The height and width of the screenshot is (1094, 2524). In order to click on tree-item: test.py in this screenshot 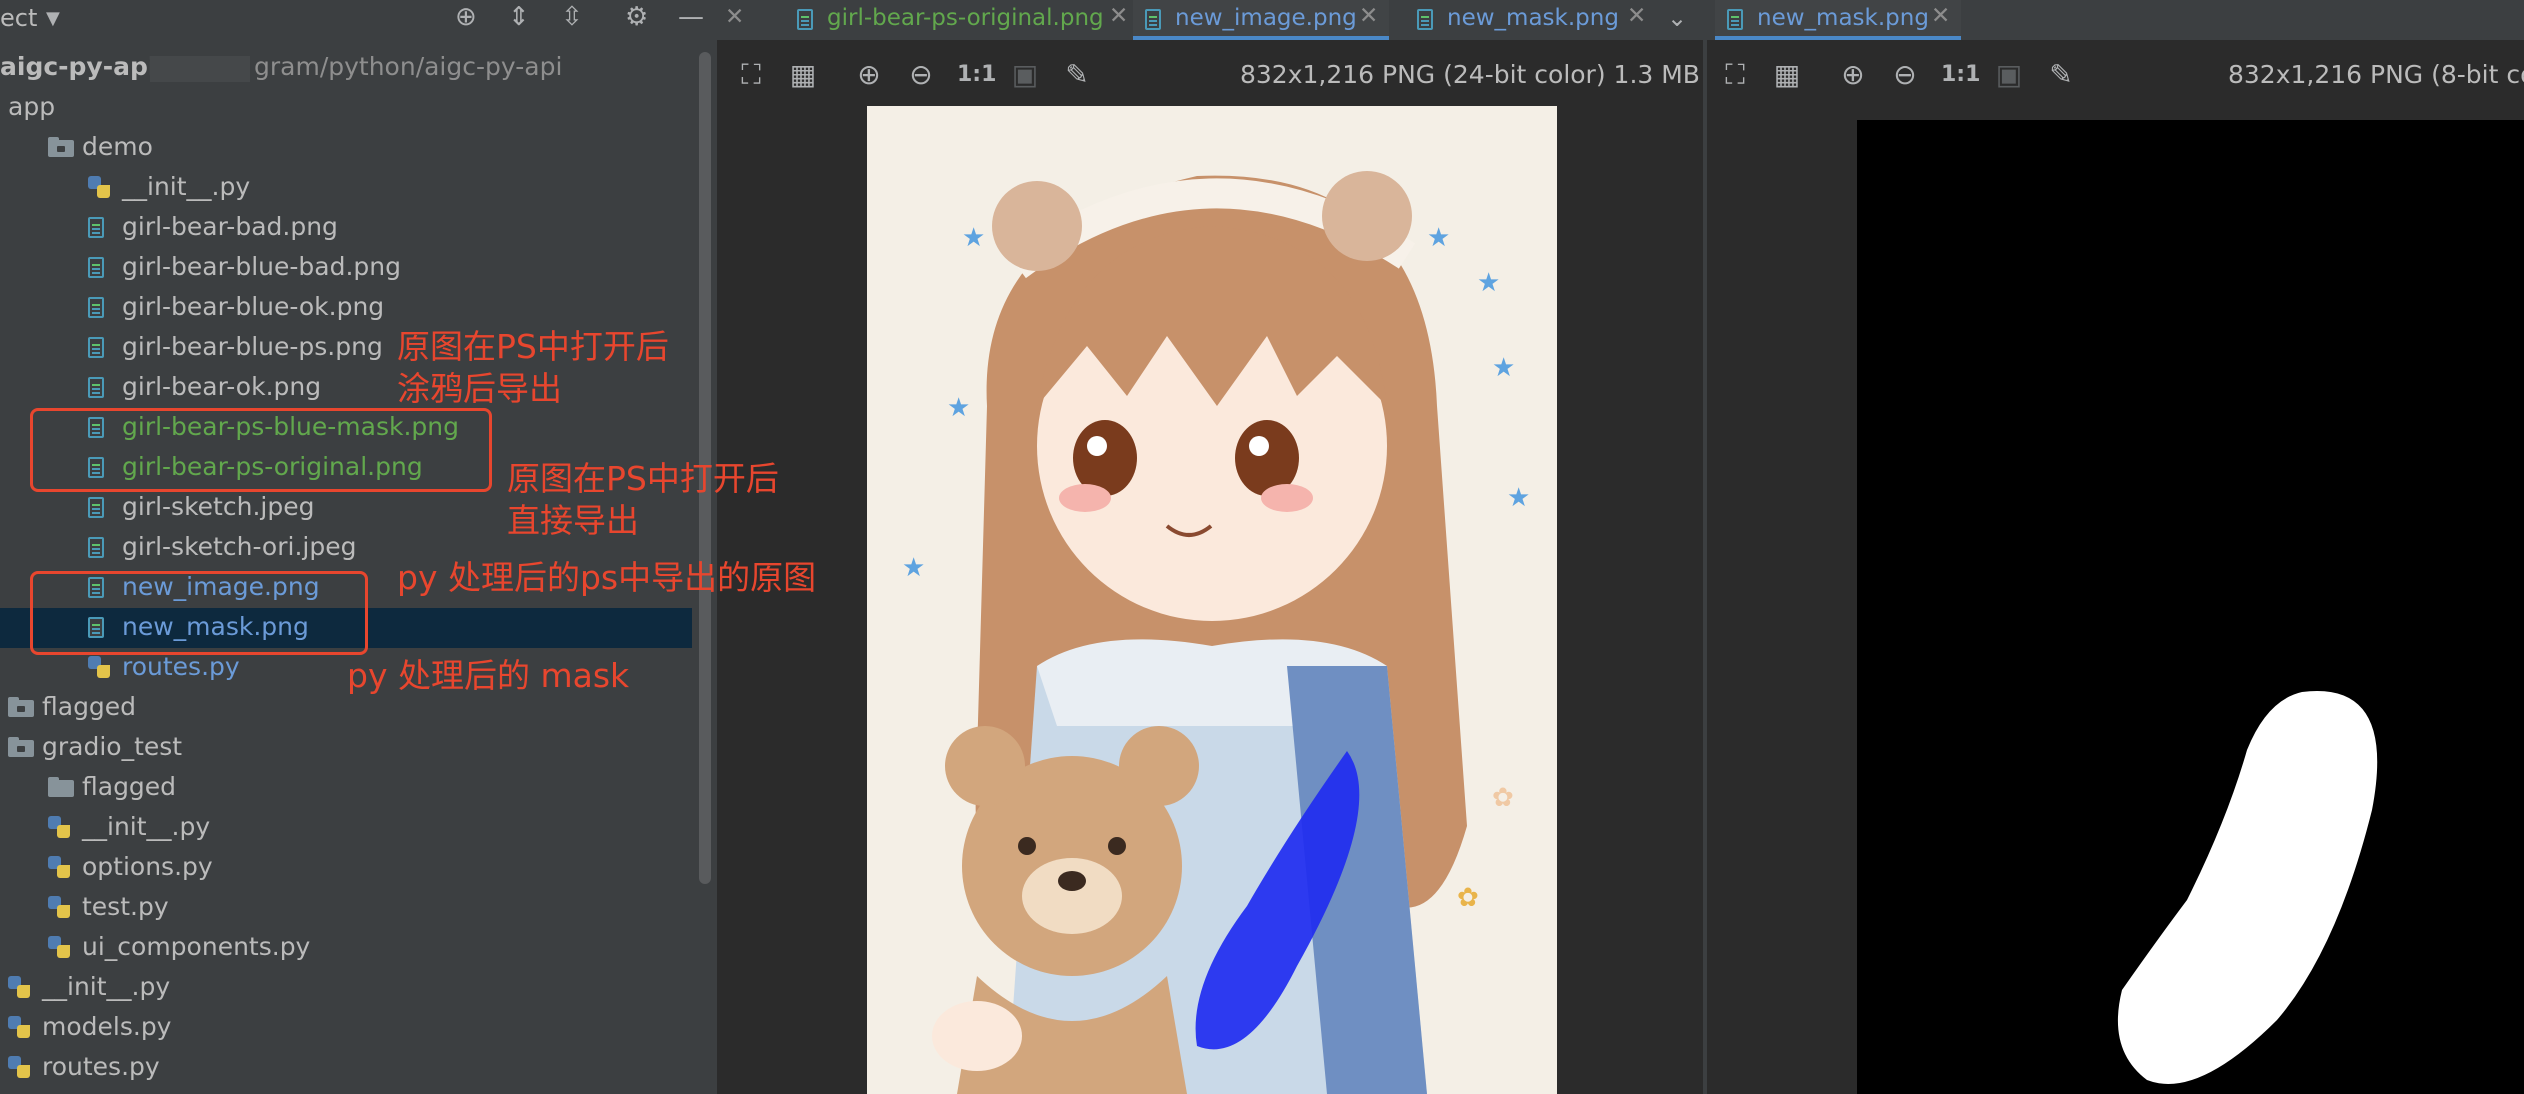, I will do `click(346, 908)`.